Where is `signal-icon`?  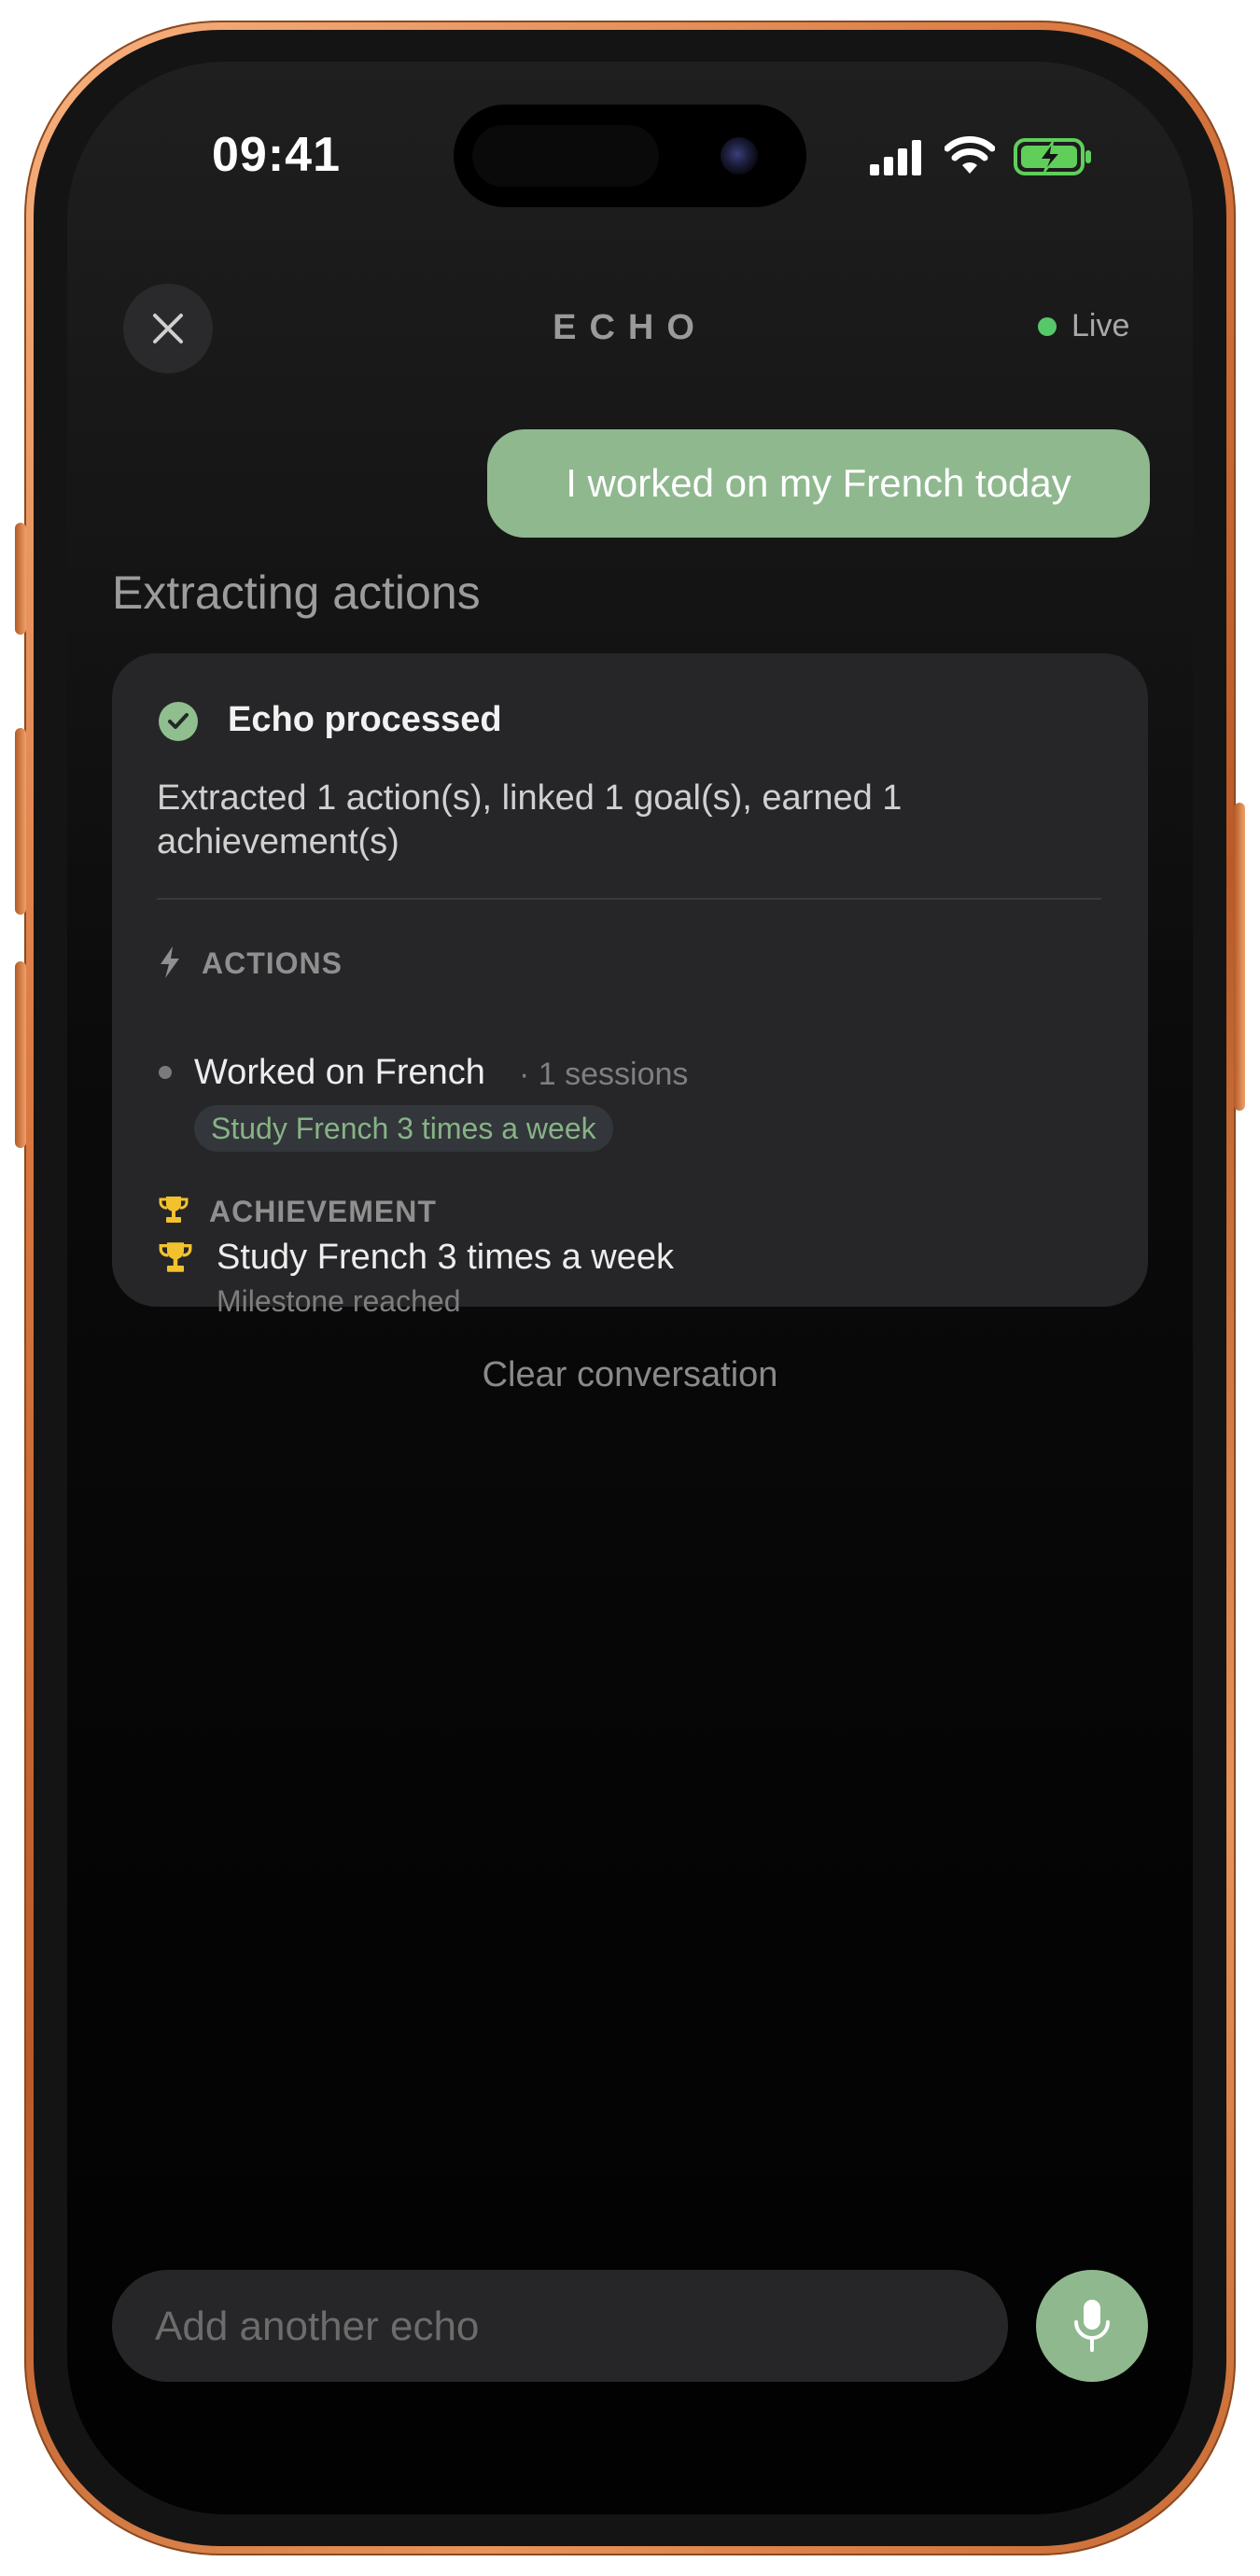 signal-icon is located at coordinates (895, 157).